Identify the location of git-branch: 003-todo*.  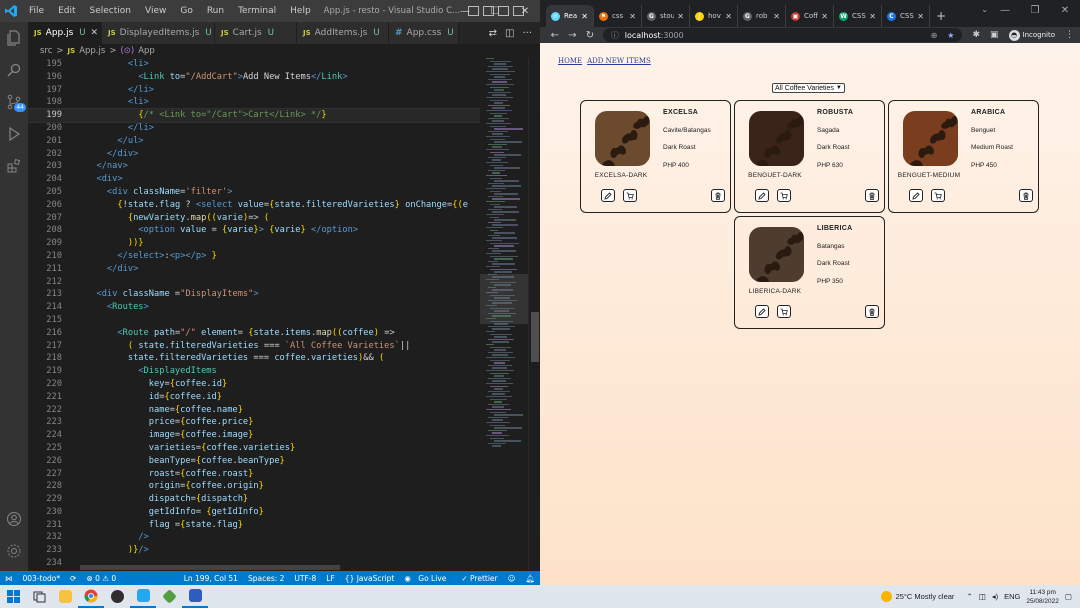
(42, 578).